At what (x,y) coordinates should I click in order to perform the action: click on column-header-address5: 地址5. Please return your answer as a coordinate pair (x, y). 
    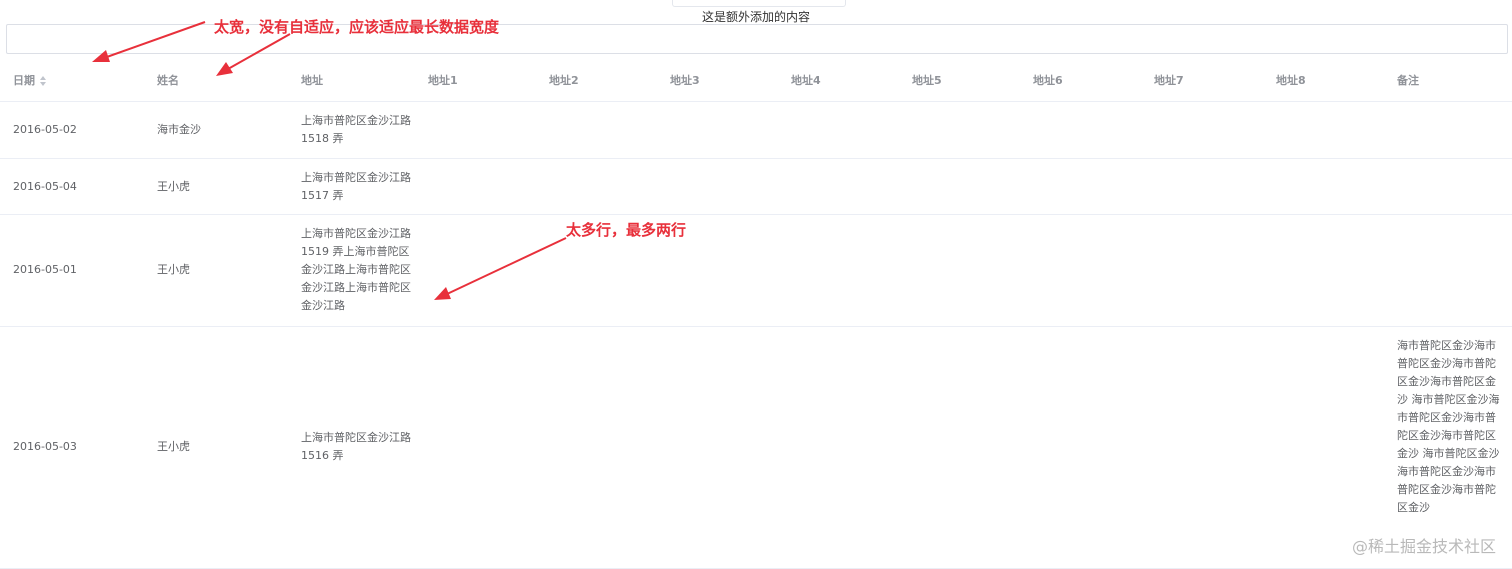
    Looking at the image, I should click on (927, 80).